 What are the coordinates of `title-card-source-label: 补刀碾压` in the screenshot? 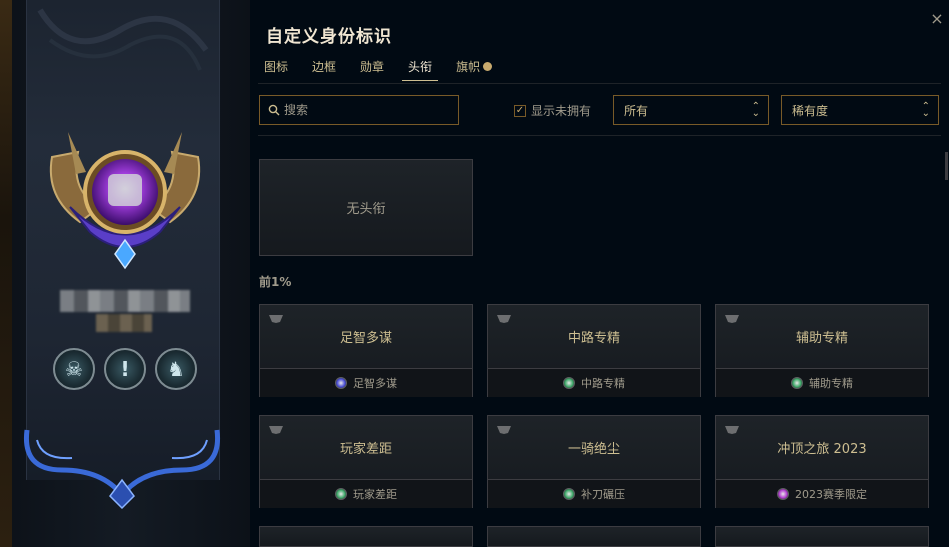 It's located at (603, 494).